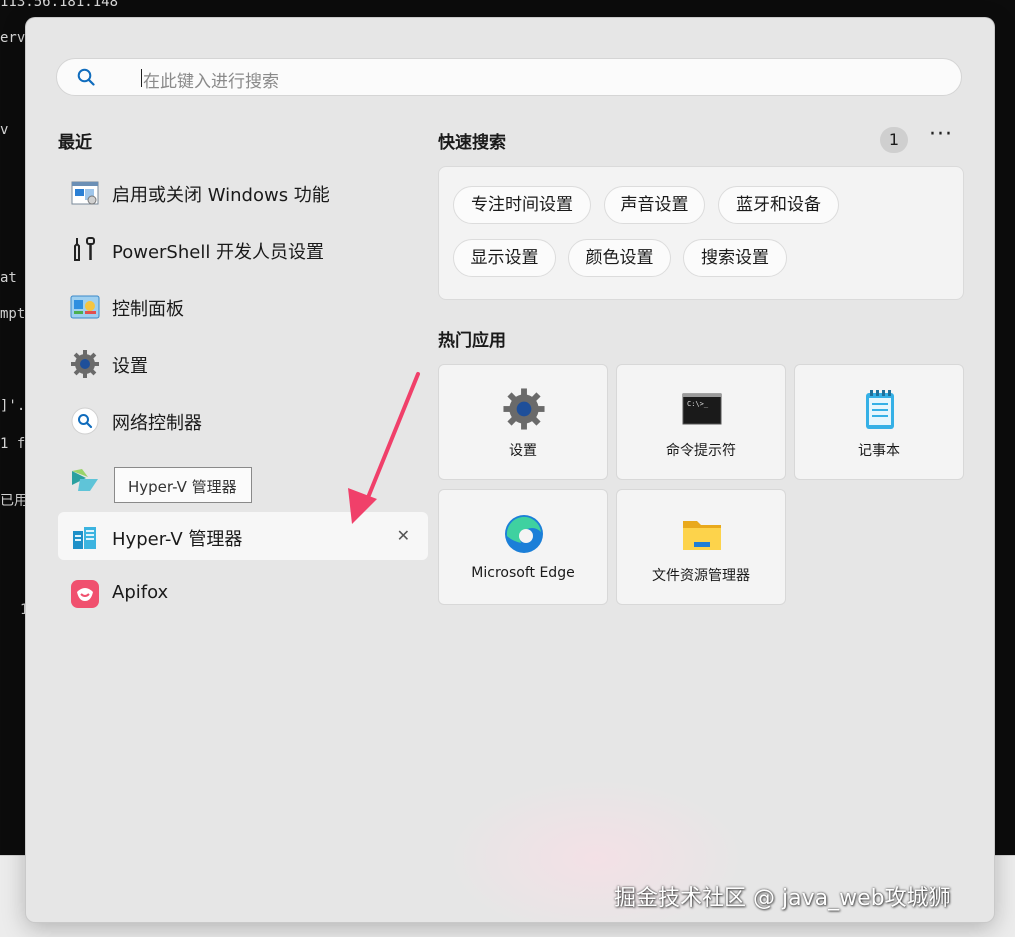 This screenshot has height=937, width=1015. I want to click on svg-text: C:\>_, so click(698, 404).